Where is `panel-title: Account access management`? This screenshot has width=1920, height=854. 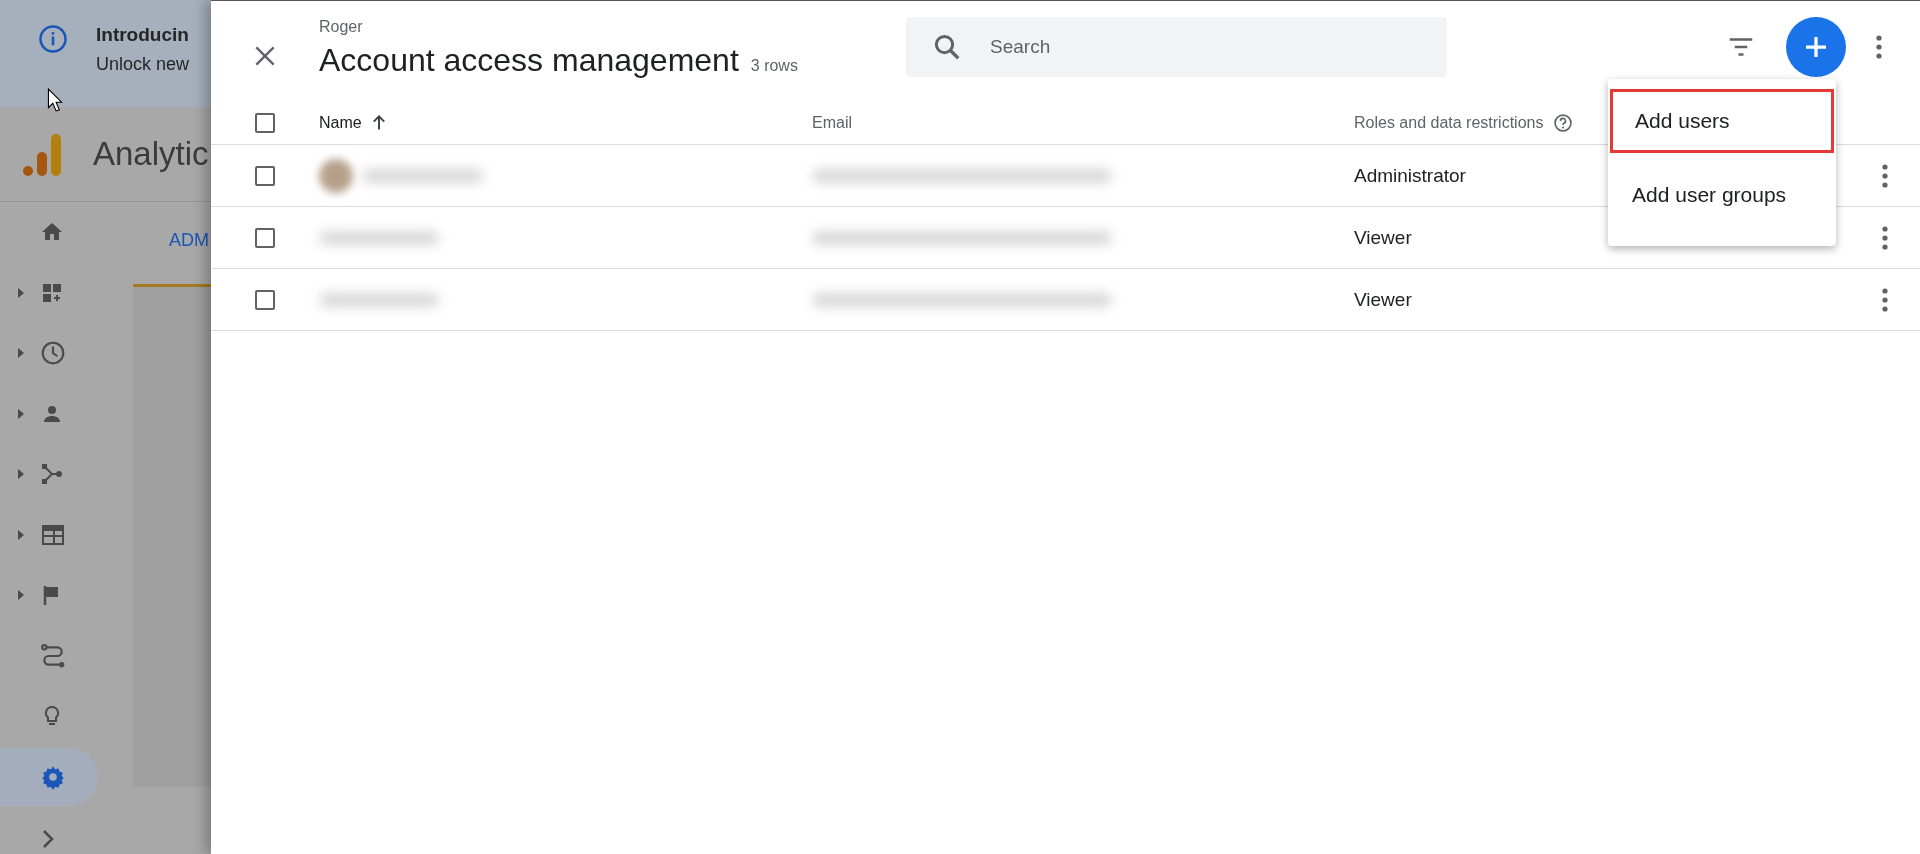 panel-title: Account access management is located at coordinates (529, 60).